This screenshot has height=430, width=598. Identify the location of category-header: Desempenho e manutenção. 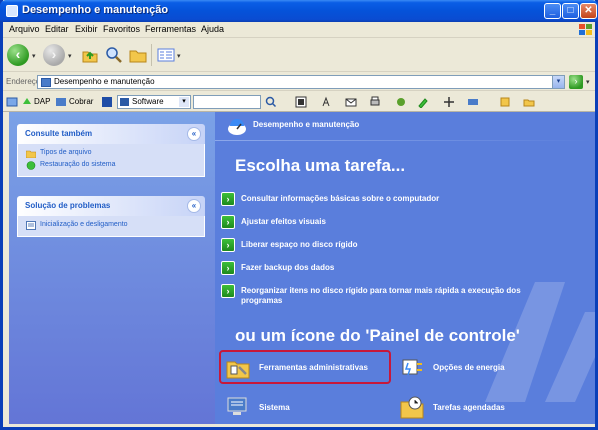
(306, 124).